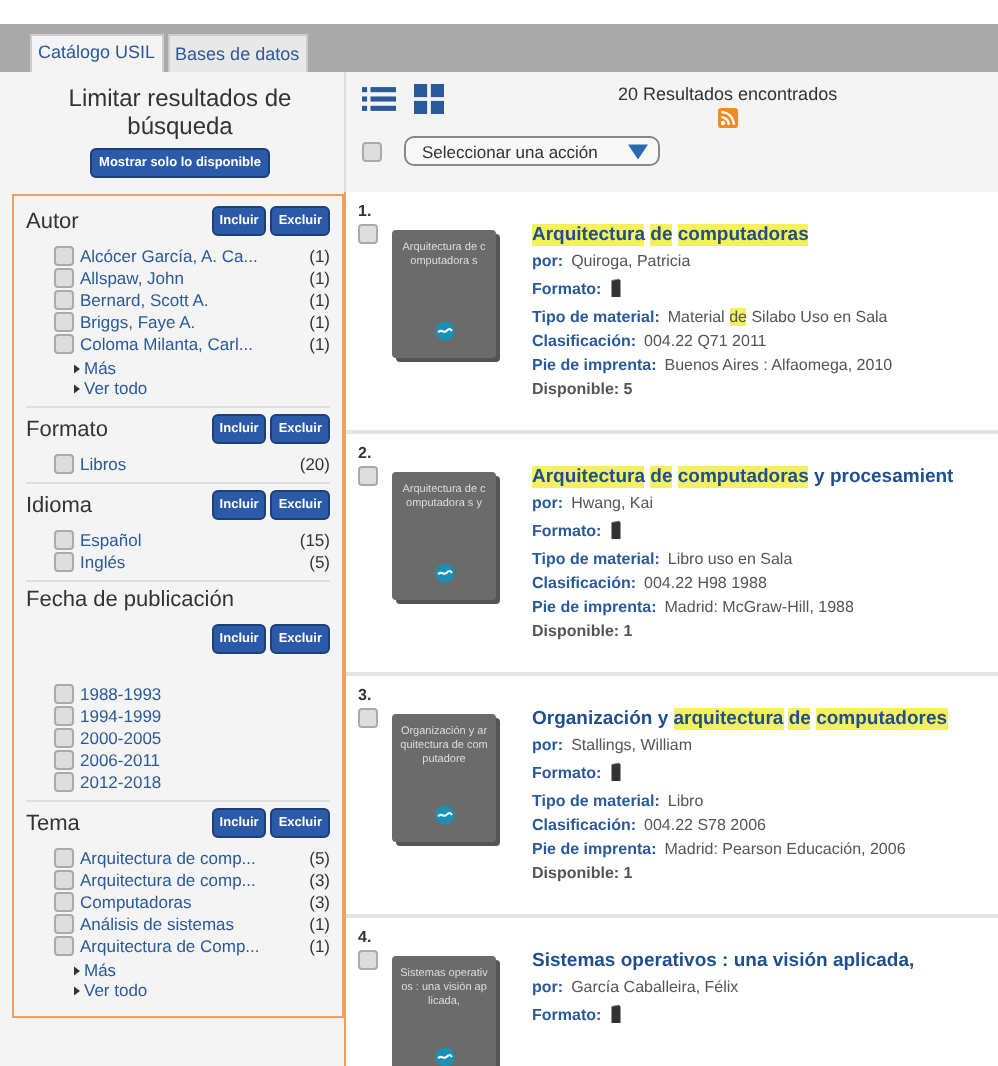 This screenshot has height=1066, width=998. Describe the element at coordinates (205, 693) in the screenshot. I see `facet-option: 1988-1993` at that location.